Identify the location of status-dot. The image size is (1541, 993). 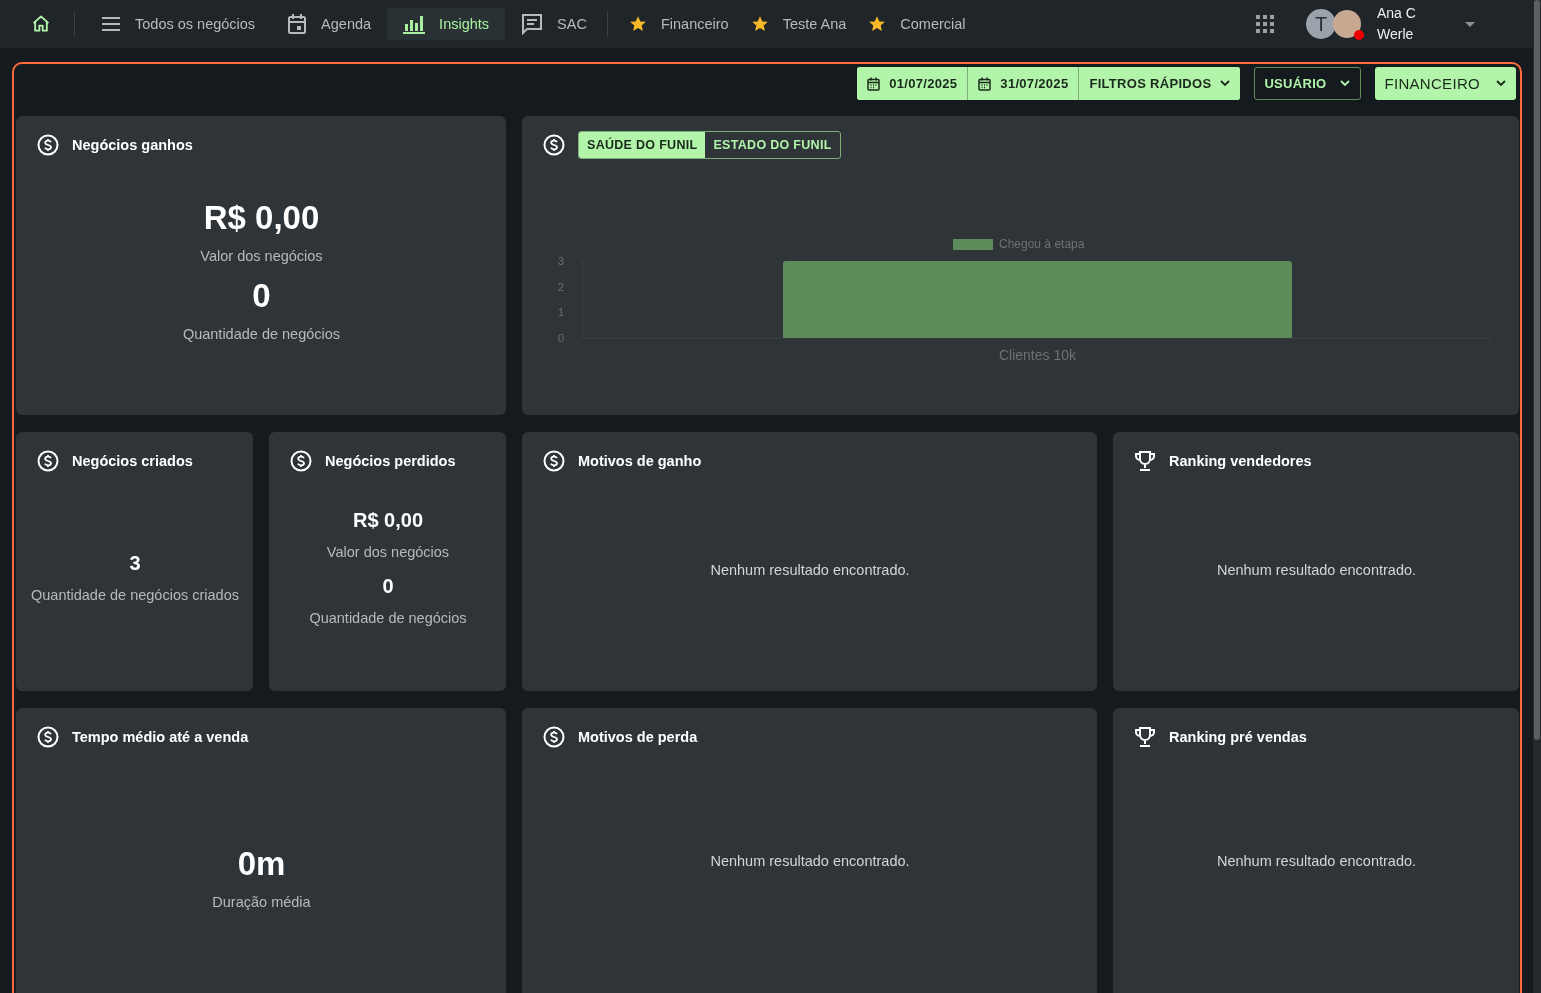
(1359, 35).